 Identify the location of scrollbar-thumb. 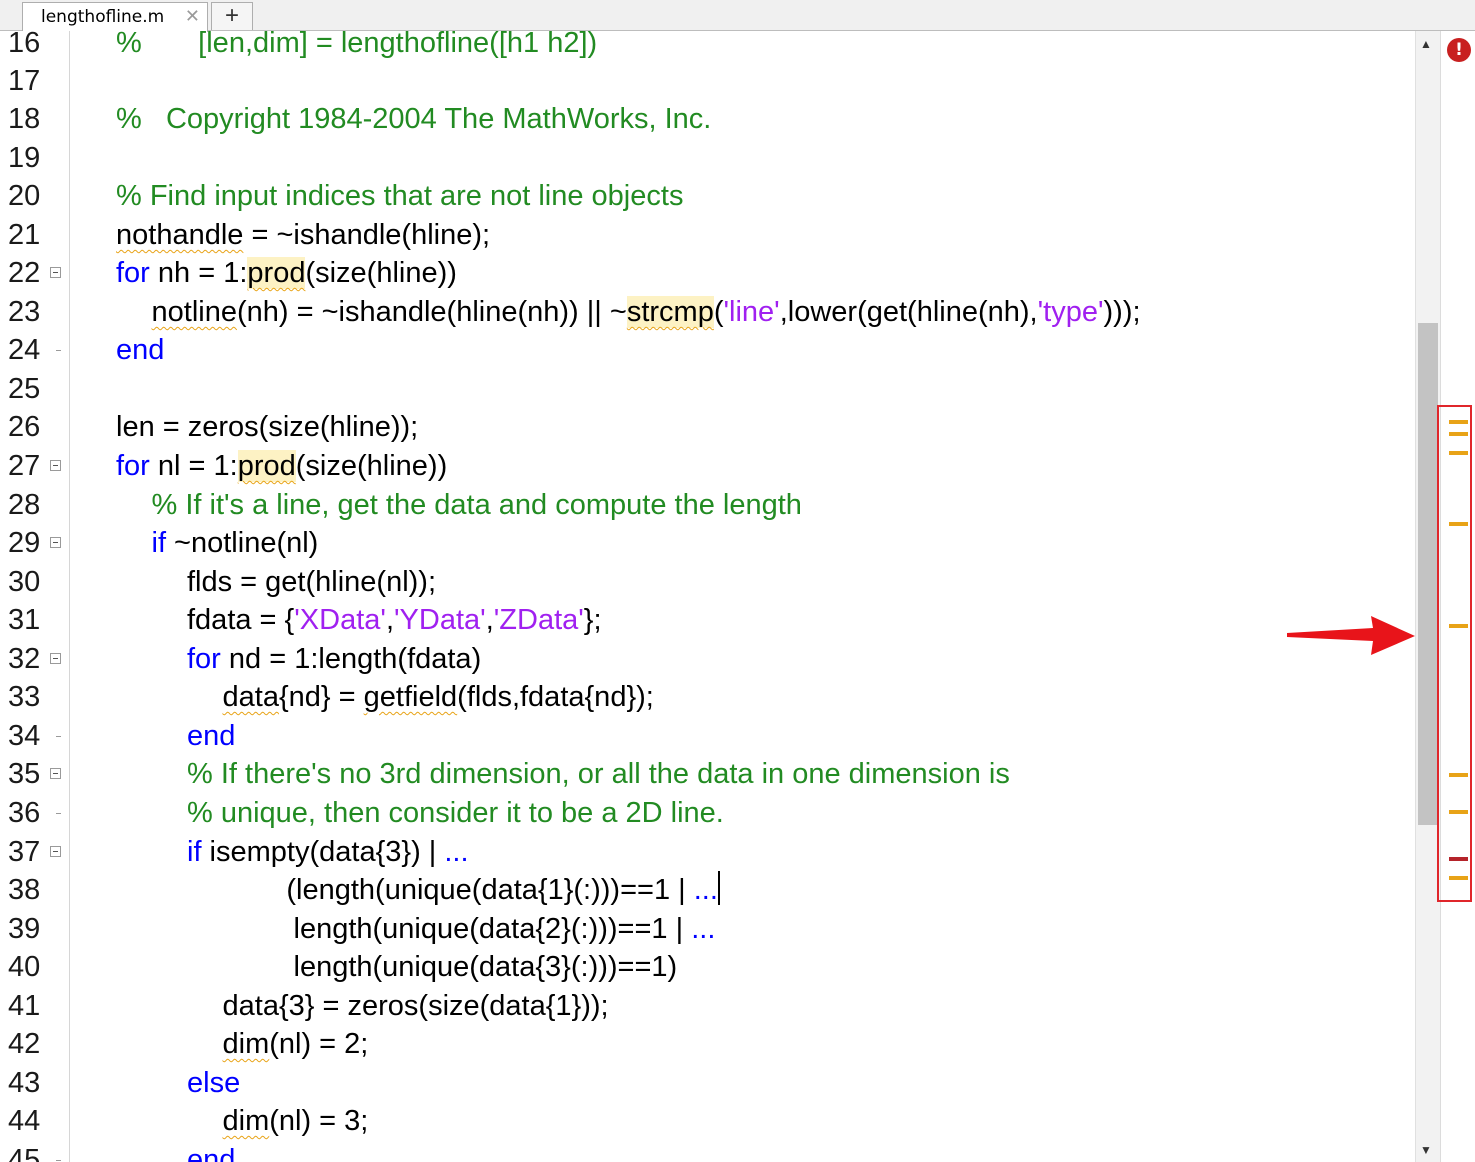
(1428, 574).